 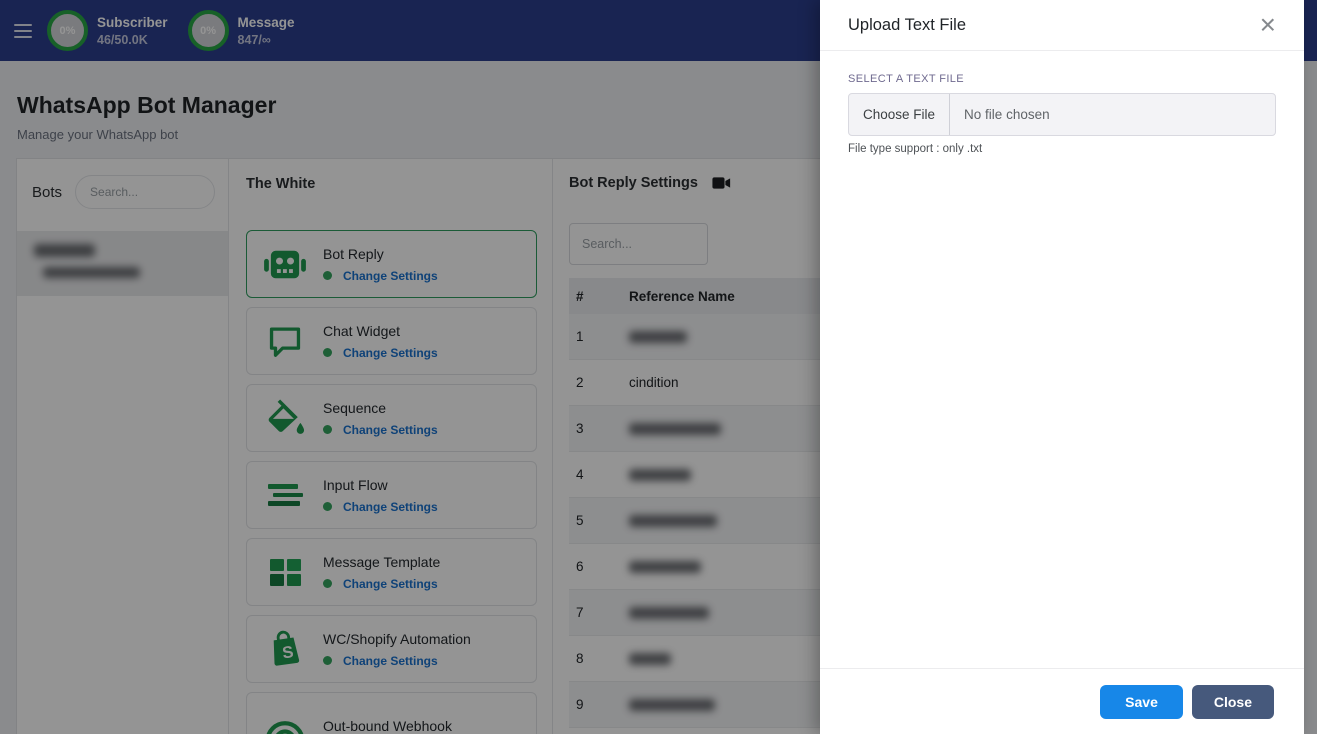 What do you see at coordinates (1232, 701) in the screenshot?
I see `close-button: Close` at bounding box center [1232, 701].